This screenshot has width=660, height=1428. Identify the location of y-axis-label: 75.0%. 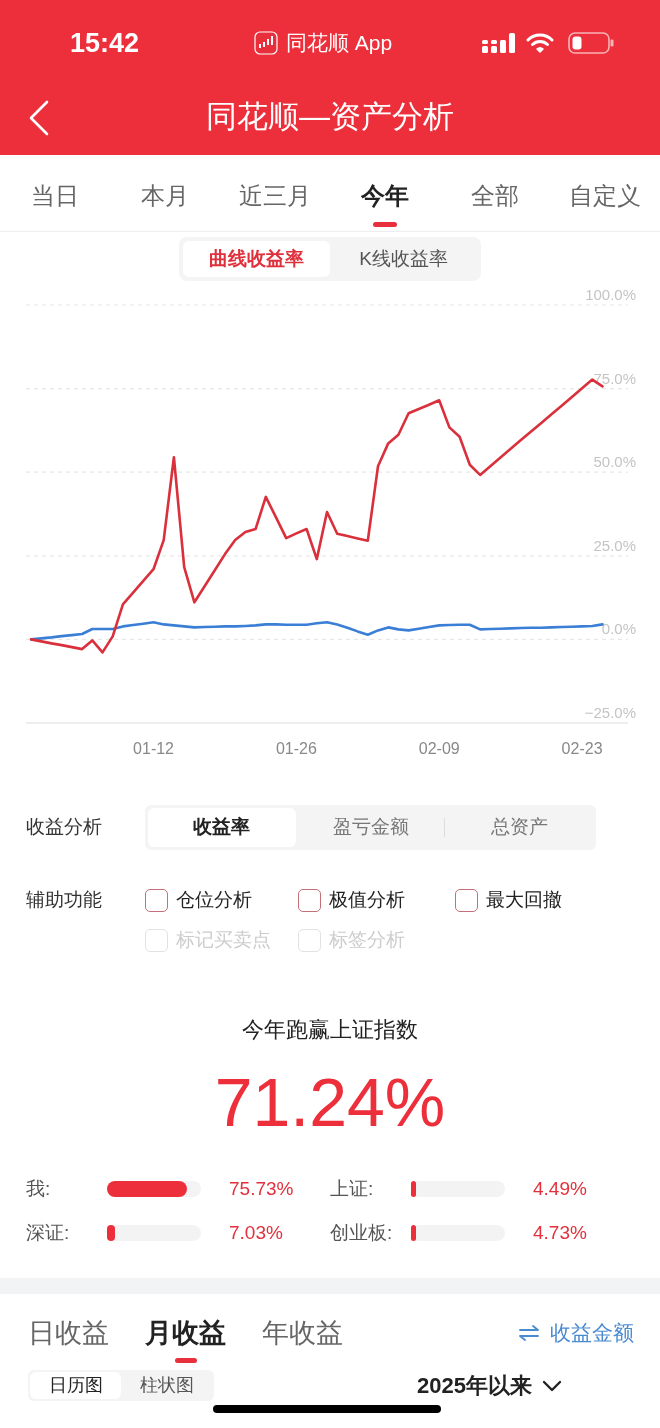
(614, 378).